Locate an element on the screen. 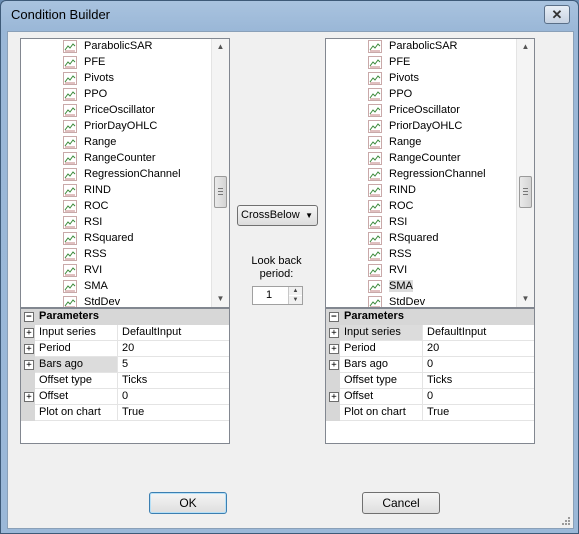 Image resolution: width=579 pixels, height=534 pixels. parameter-row: Bars ago 5 + is located at coordinates (125, 365).